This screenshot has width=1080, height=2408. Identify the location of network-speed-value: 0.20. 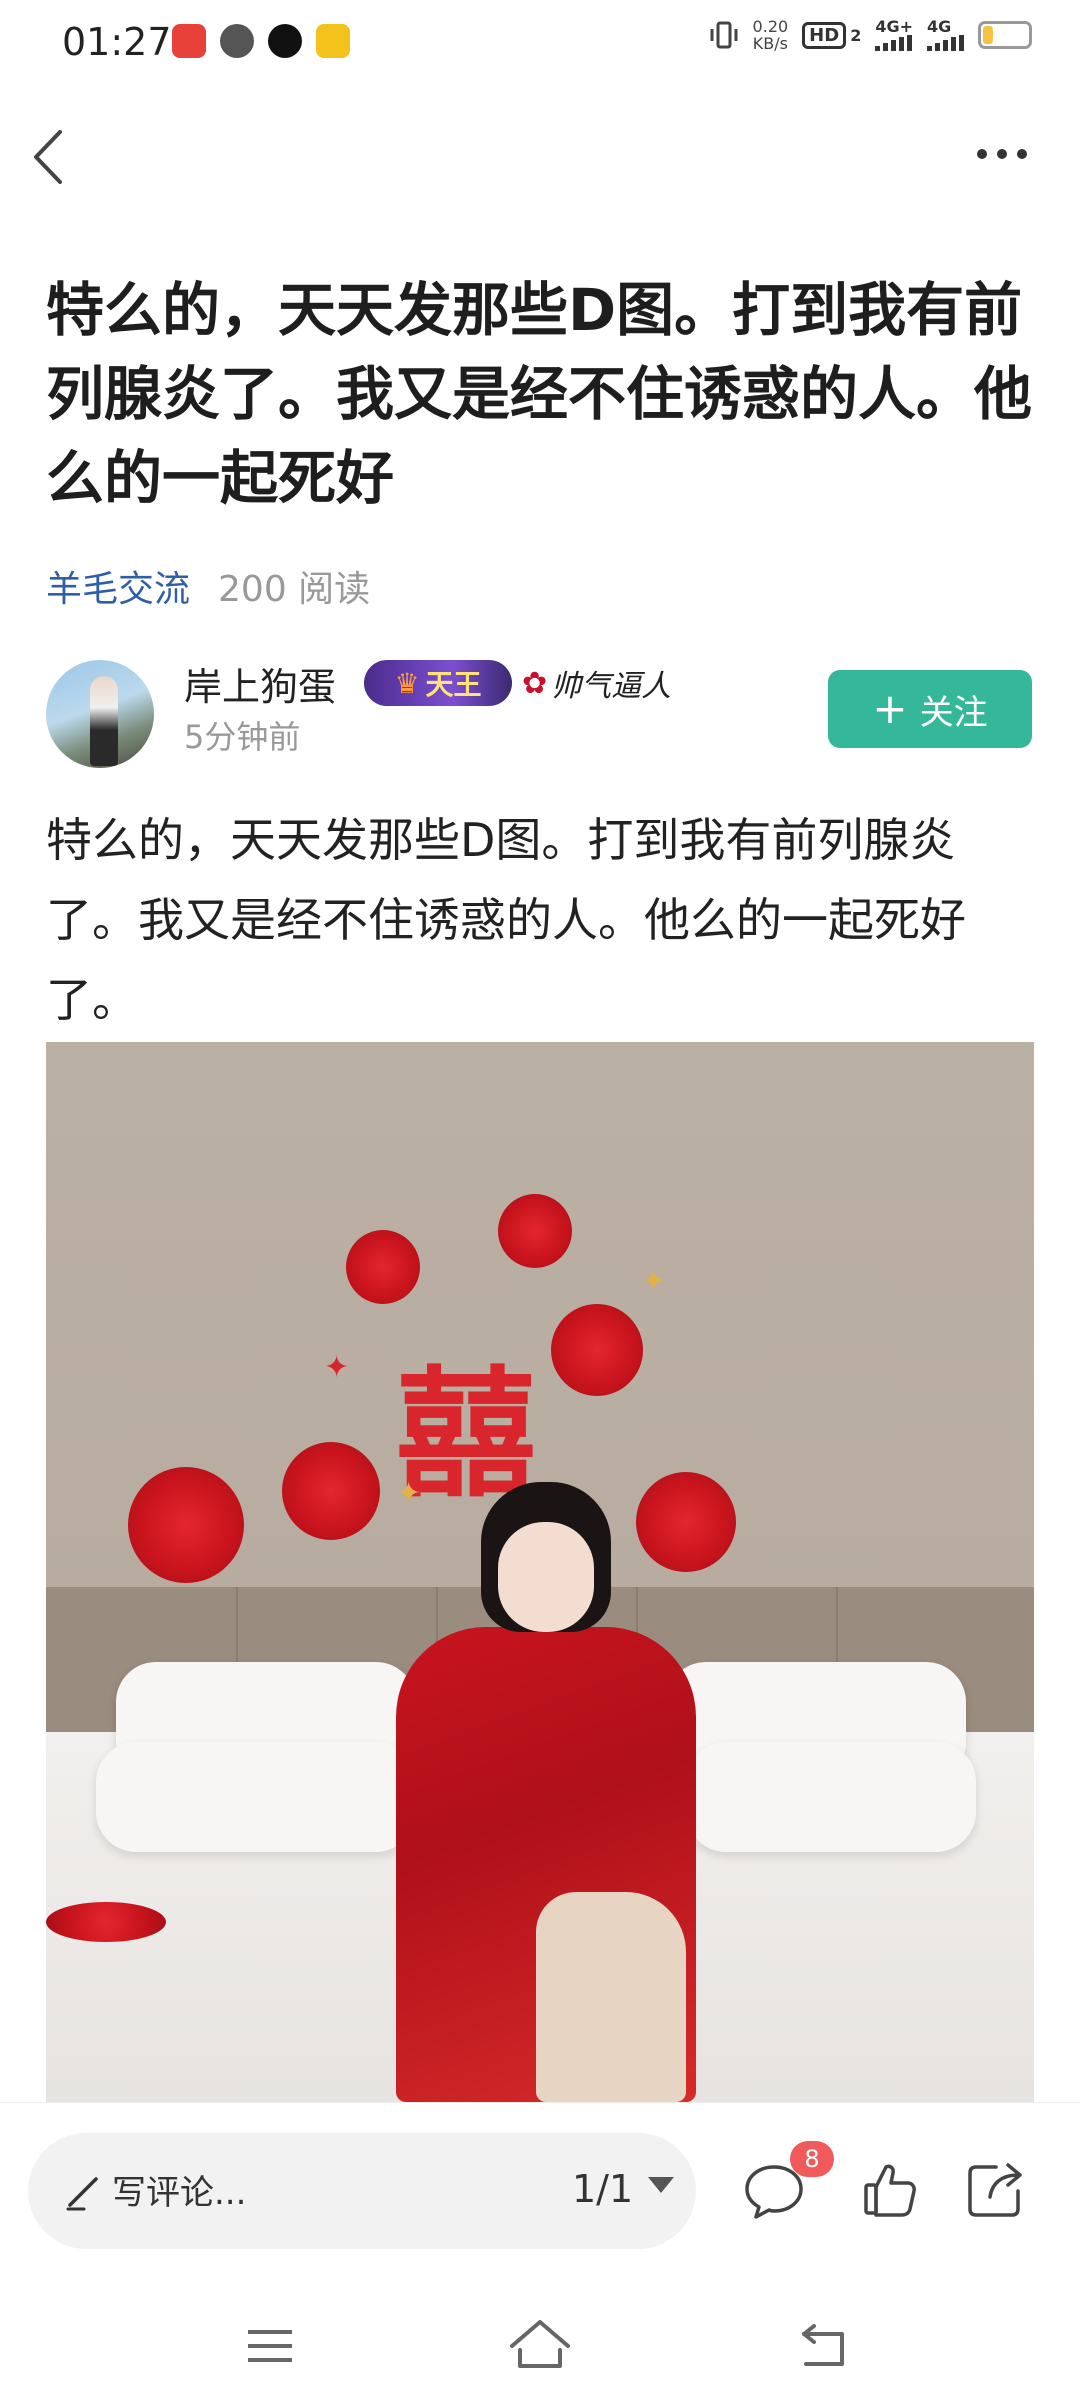
(770, 26).